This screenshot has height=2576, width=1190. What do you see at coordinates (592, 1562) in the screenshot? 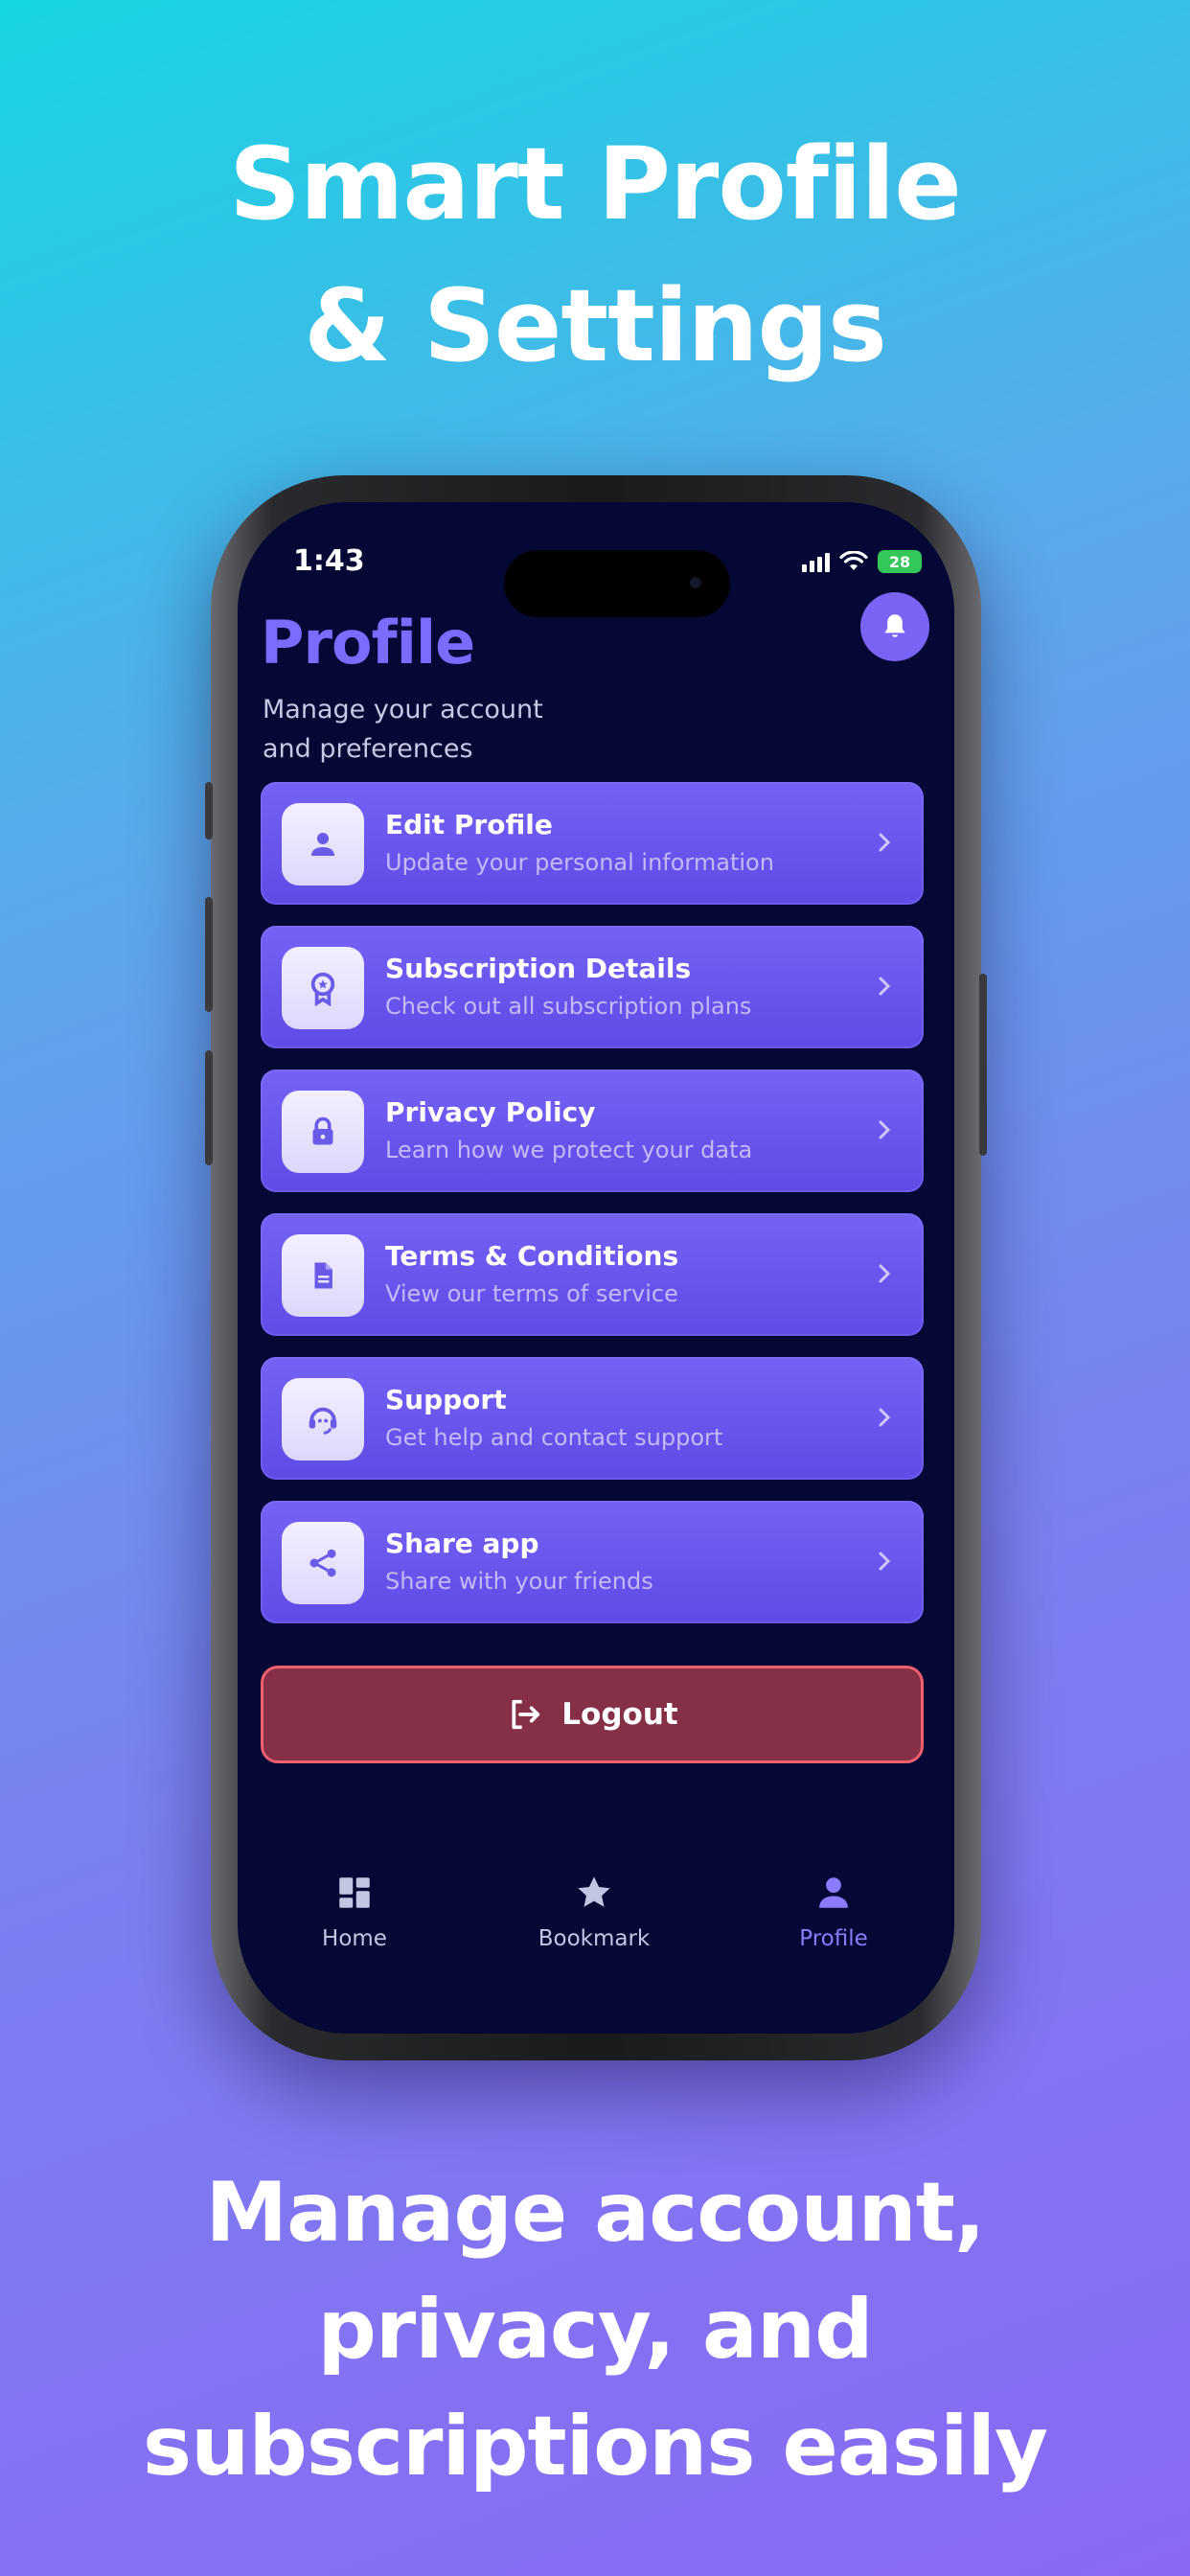
I see `menu-item-share-app: Share app Share with your friends` at bounding box center [592, 1562].